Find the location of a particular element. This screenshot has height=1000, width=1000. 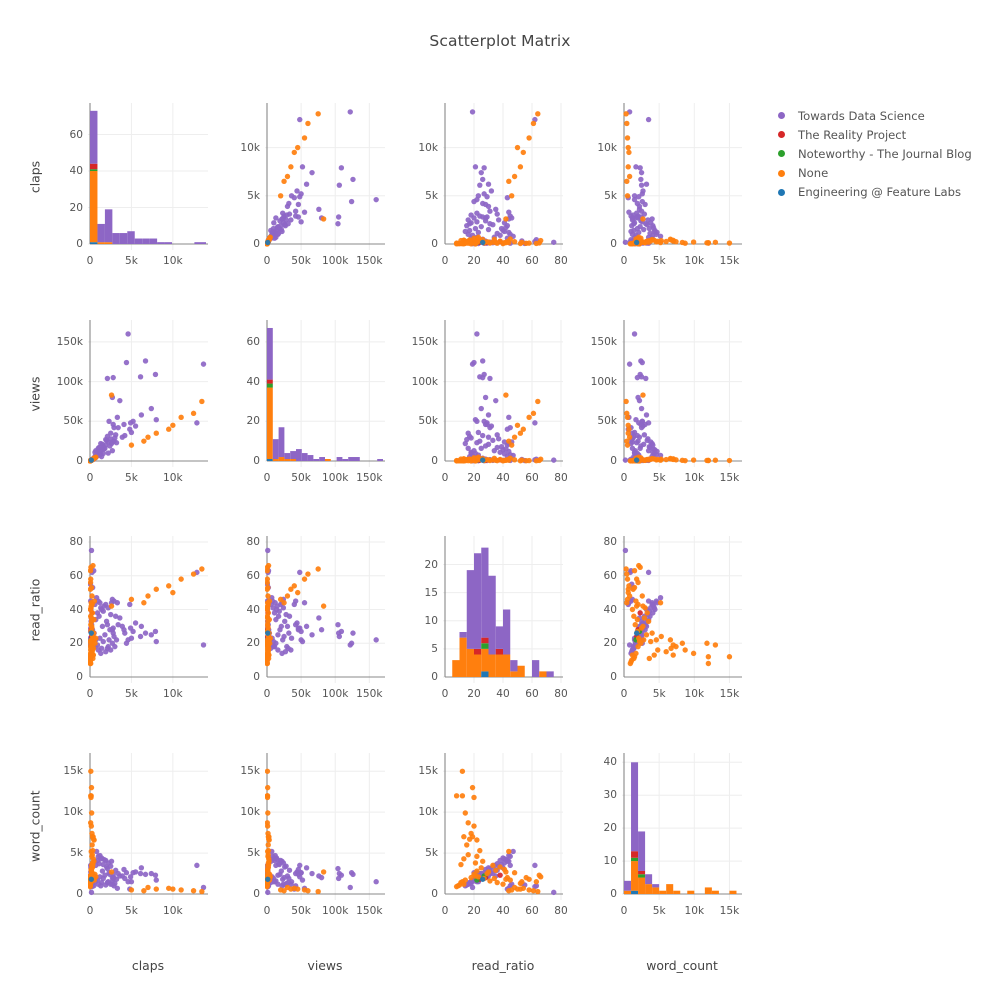

scatter-cell-read_ratio-vs-views: 0 50k 100k 150k 0 20 40 60 80 is located at coordinates (490, 402).